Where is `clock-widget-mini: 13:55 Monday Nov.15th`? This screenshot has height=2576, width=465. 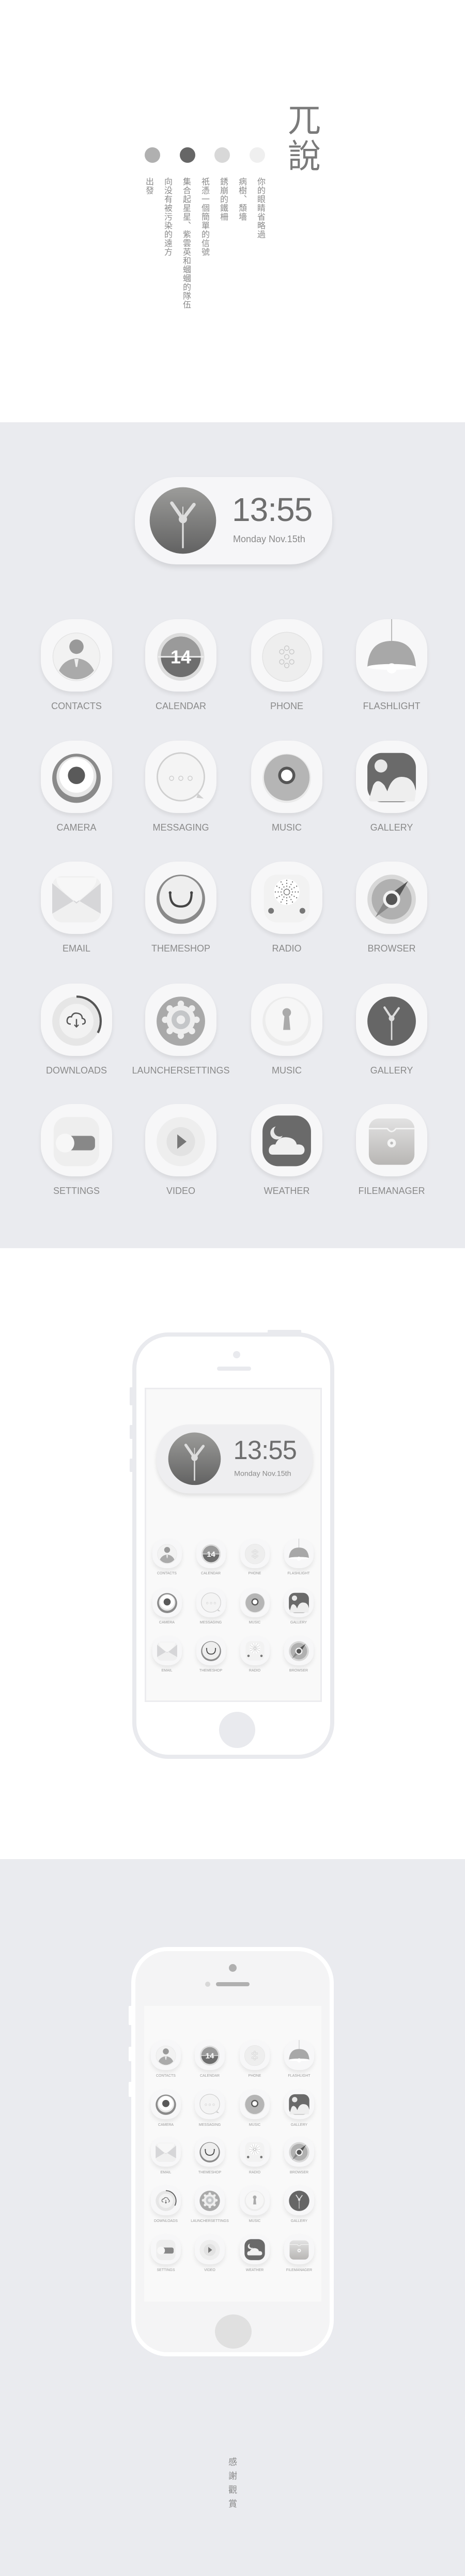 clock-widget-mini: 13:55 Monday Nov.15th is located at coordinates (235, 1459).